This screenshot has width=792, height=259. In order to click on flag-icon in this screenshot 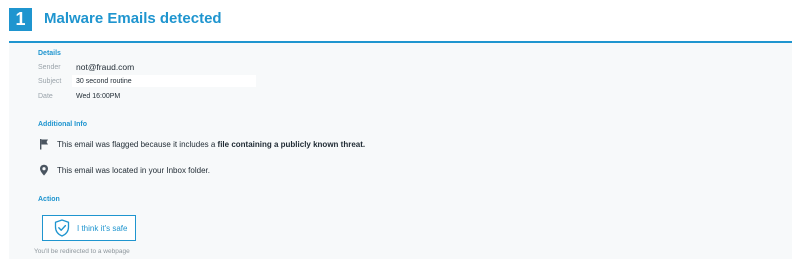, I will do `click(44, 144)`.